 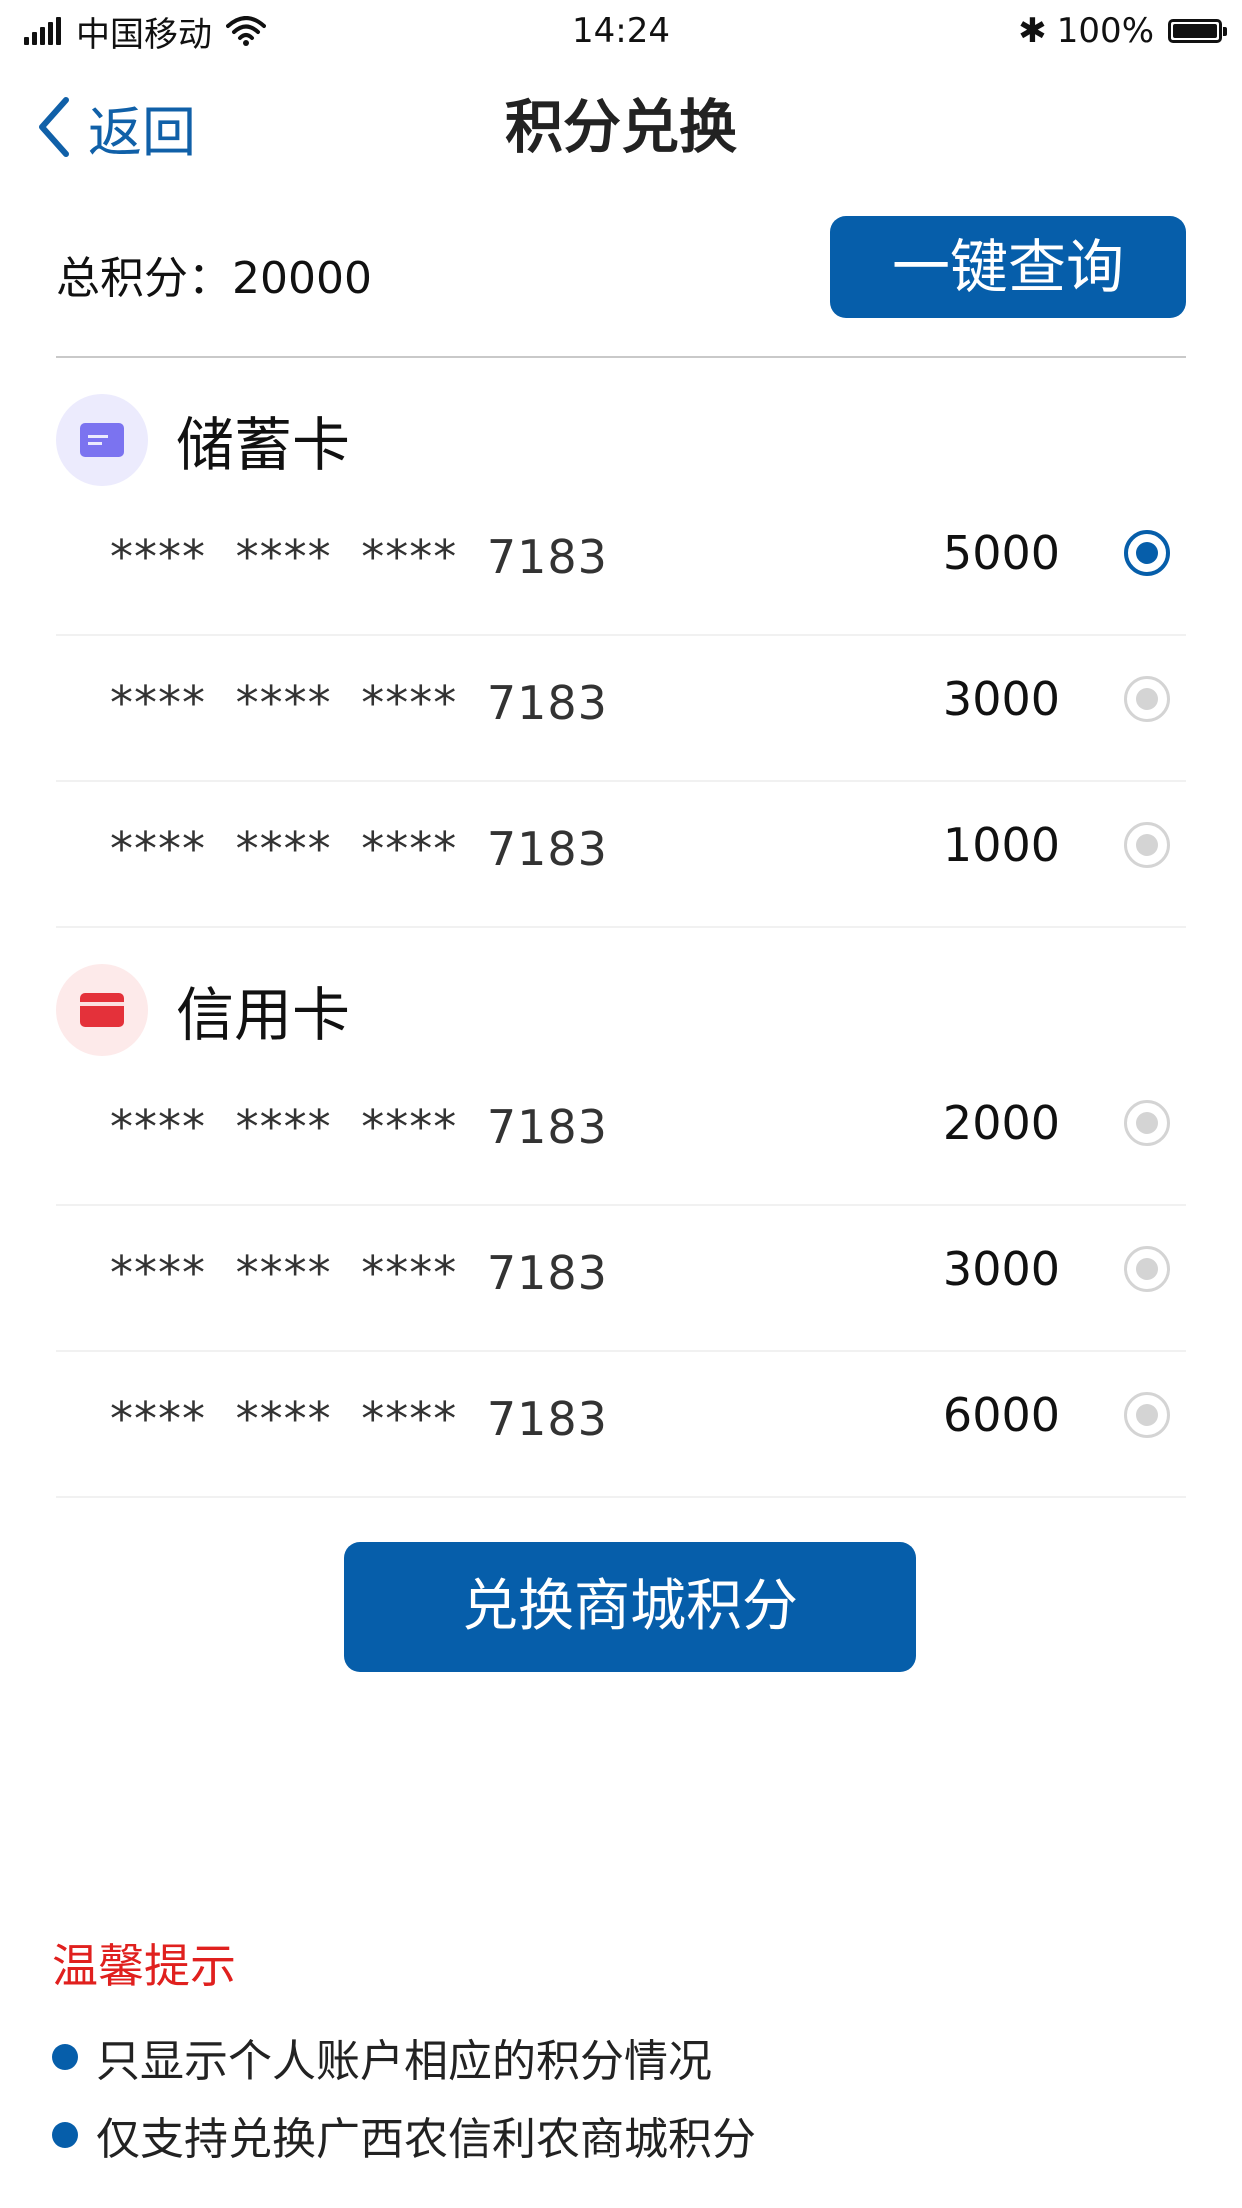 I want to click on card-row: **** **** **** 7183 5000, so click(x=621, y=563).